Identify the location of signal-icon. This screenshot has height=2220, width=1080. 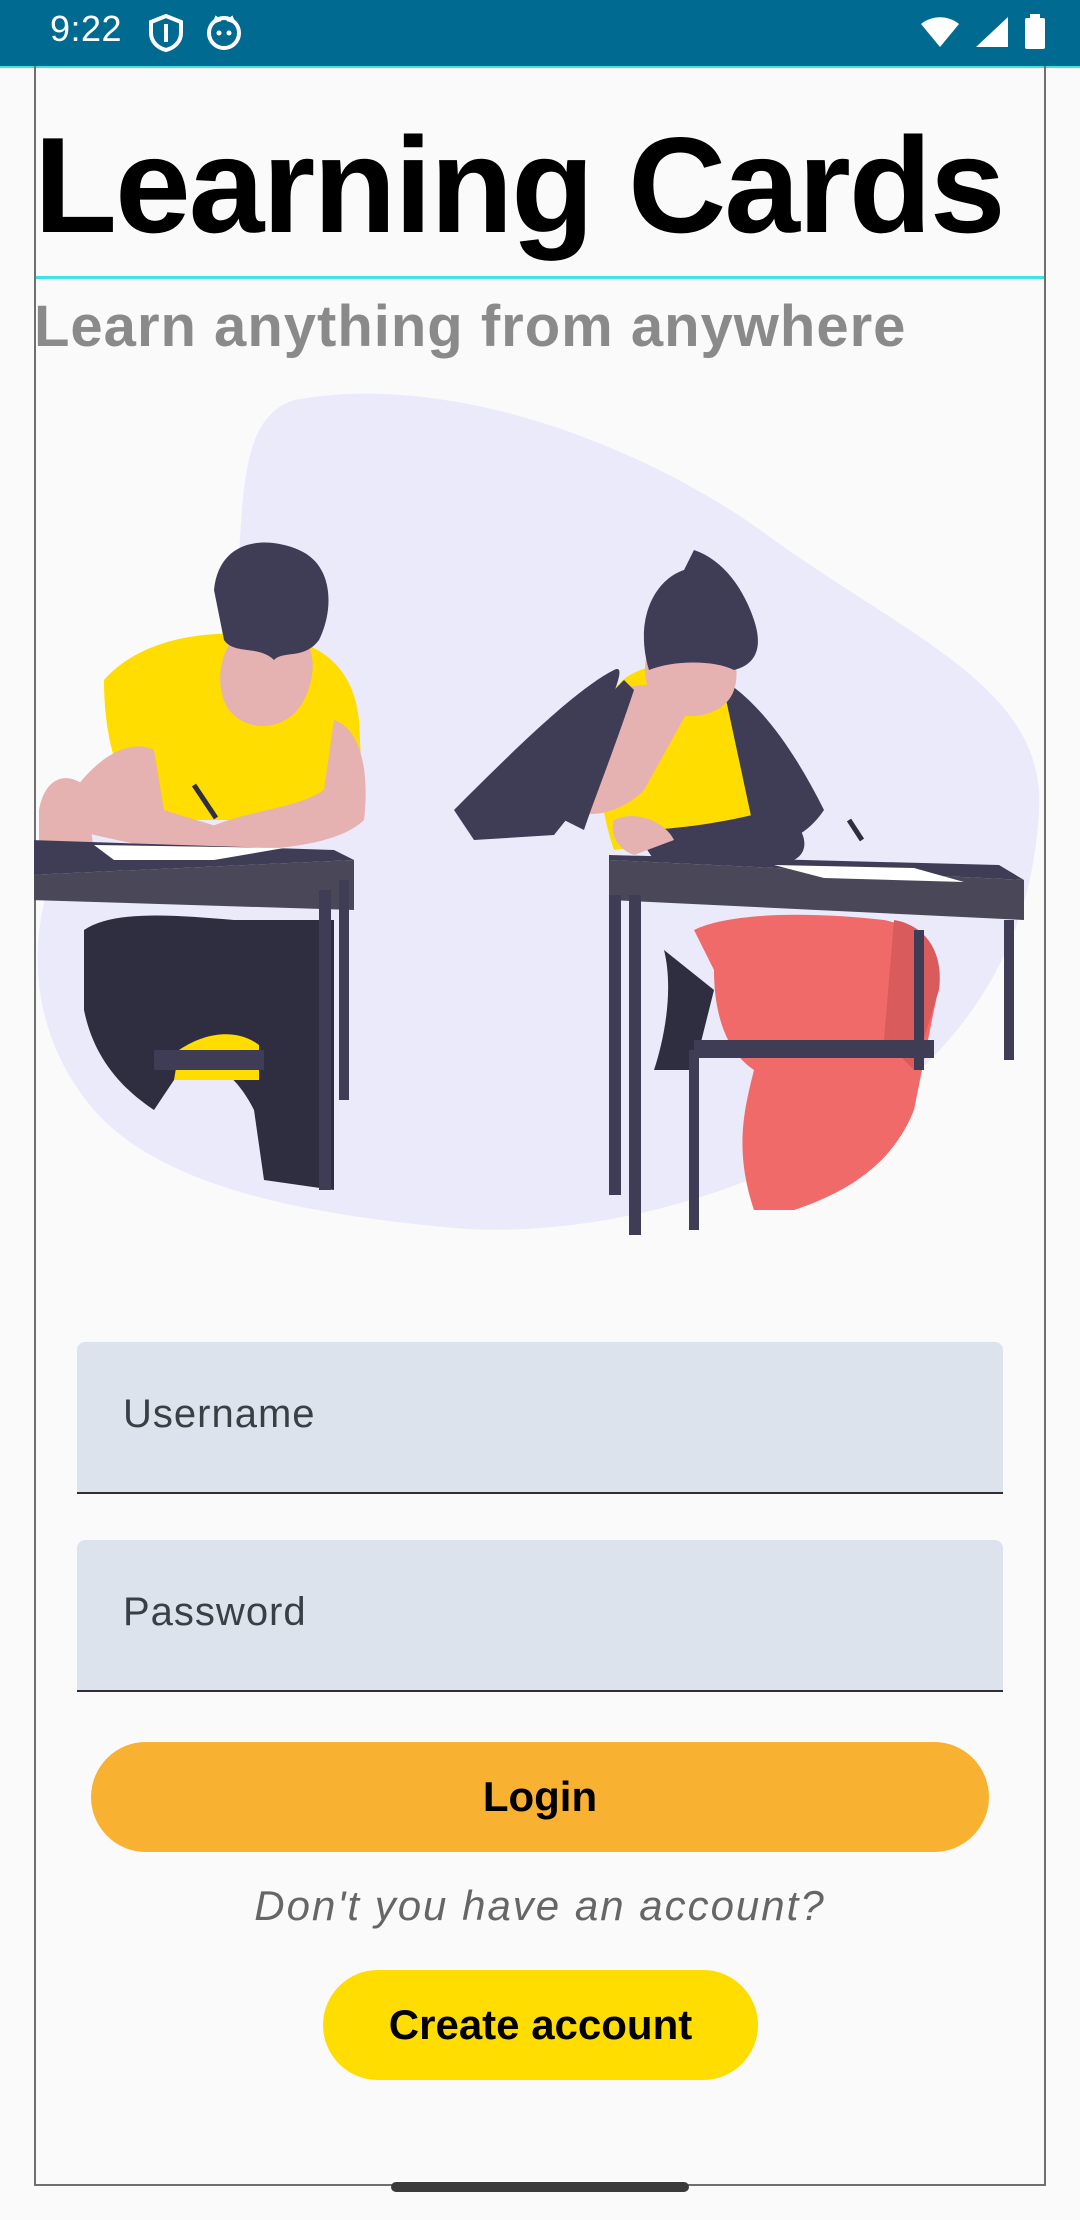
(992, 32).